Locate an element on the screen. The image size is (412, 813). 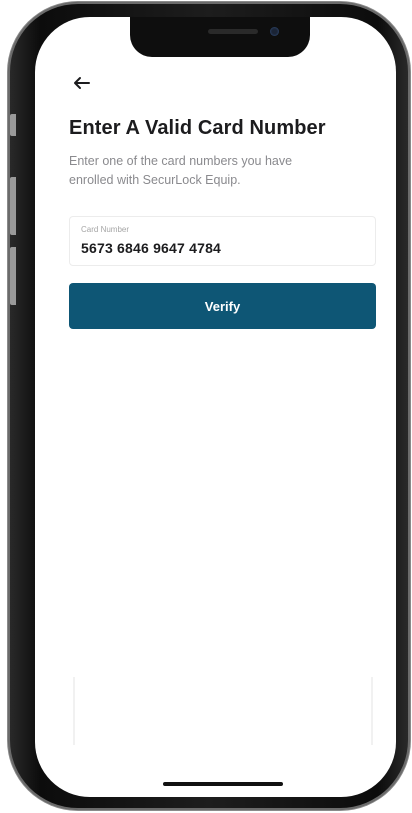
mute-switch is located at coordinates (13, 125).